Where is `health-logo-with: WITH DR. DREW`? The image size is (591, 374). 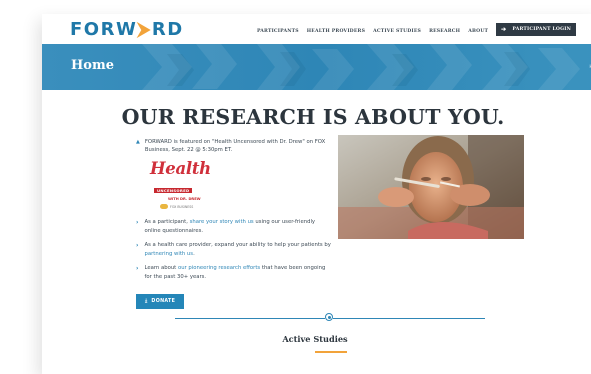
health-logo-with: WITH DR. DREW is located at coordinates (184, 199).